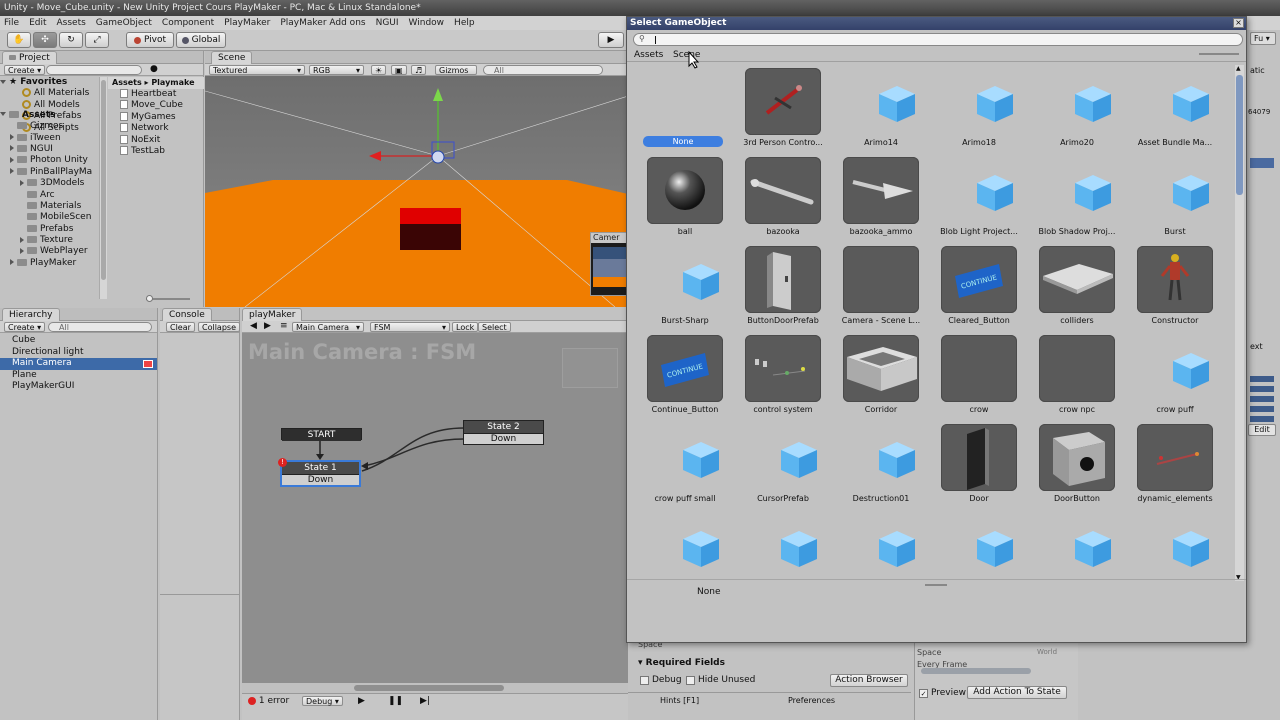  Describe the element at coordinates (50, 263) in the screenshot. I see `asset-folder: PlayMaker` at that location.